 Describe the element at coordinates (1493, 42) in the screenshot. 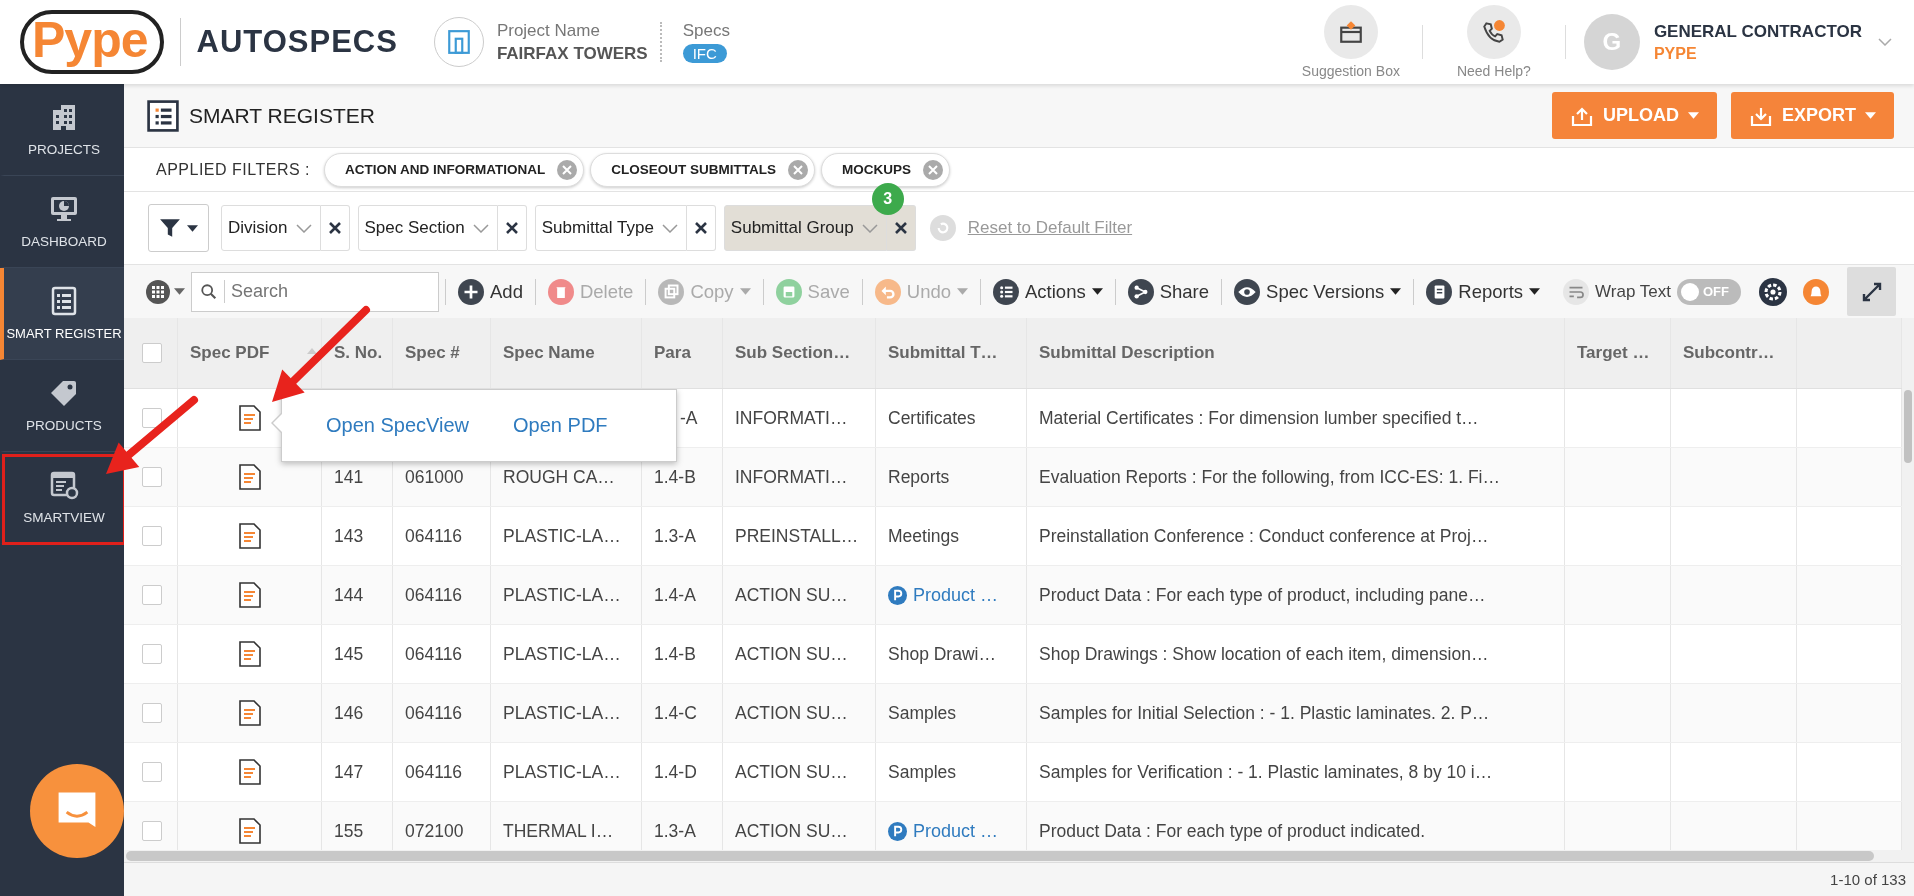

I see `header-action: Need Help?` at that location.